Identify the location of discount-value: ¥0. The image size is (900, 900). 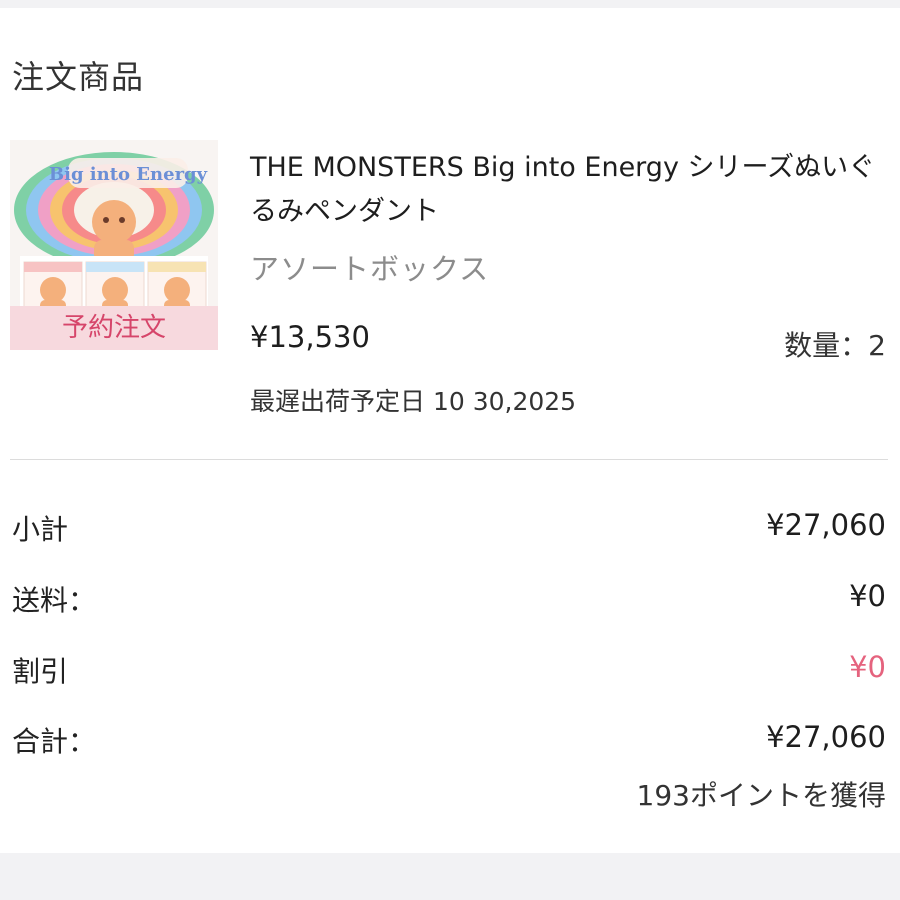
(867, 667).